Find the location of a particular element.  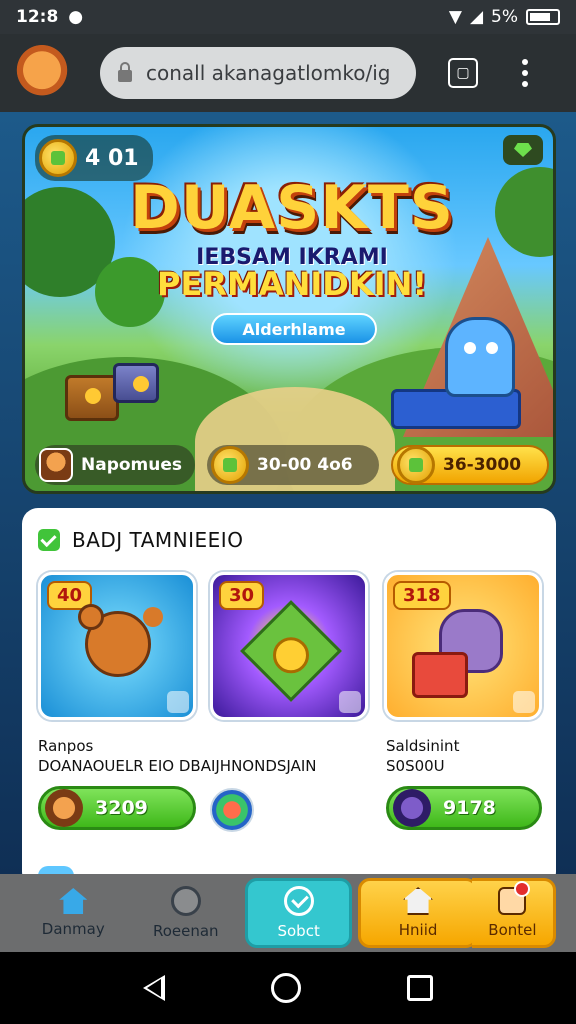

overflow-menu-button is located at coordinates (525, 73).